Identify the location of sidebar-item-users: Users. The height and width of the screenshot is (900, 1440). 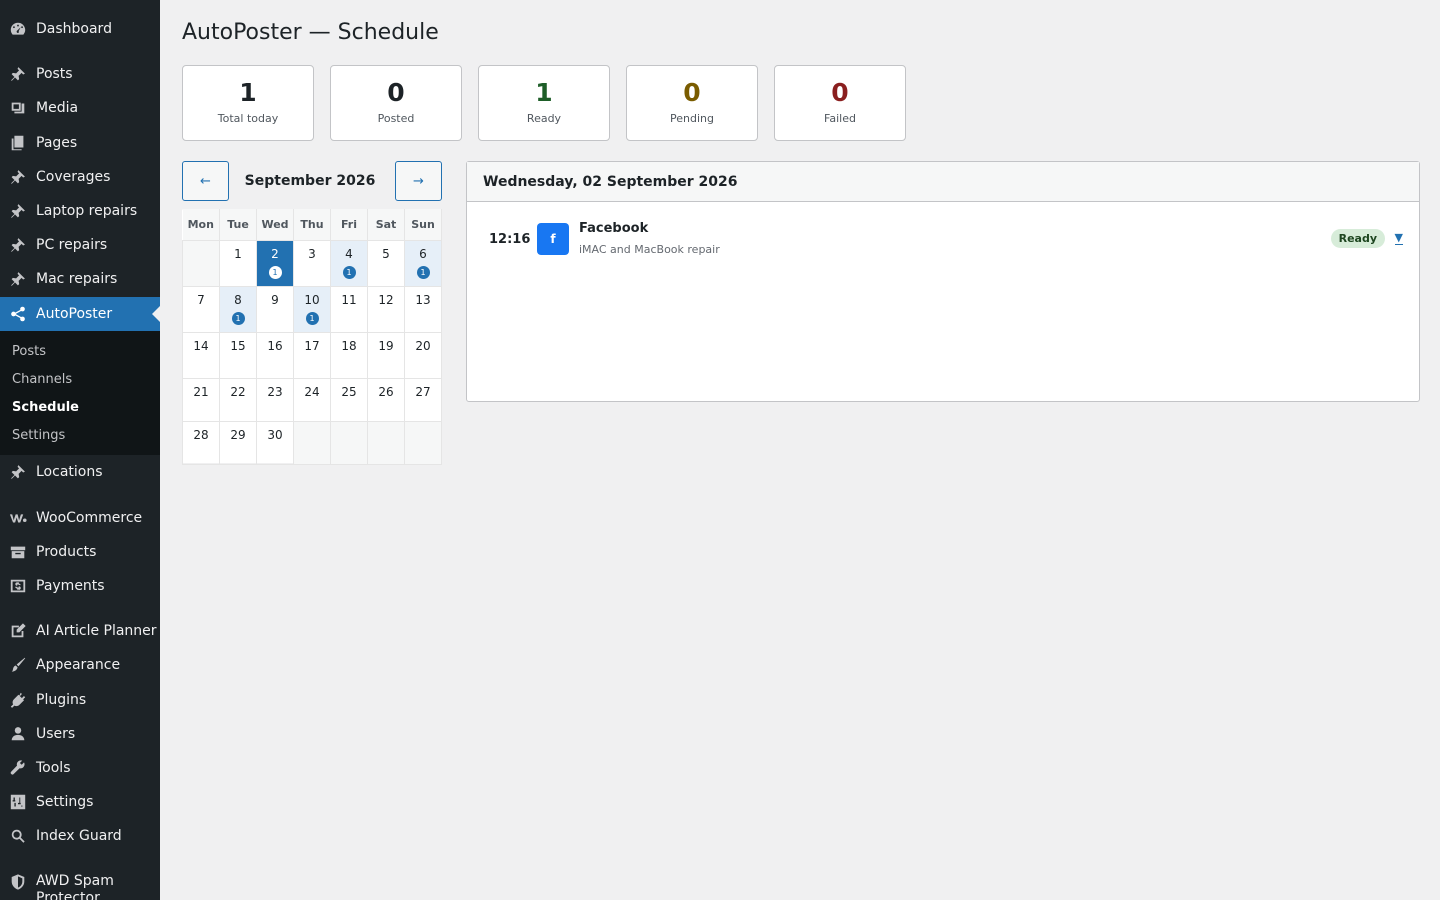
(80, 734).